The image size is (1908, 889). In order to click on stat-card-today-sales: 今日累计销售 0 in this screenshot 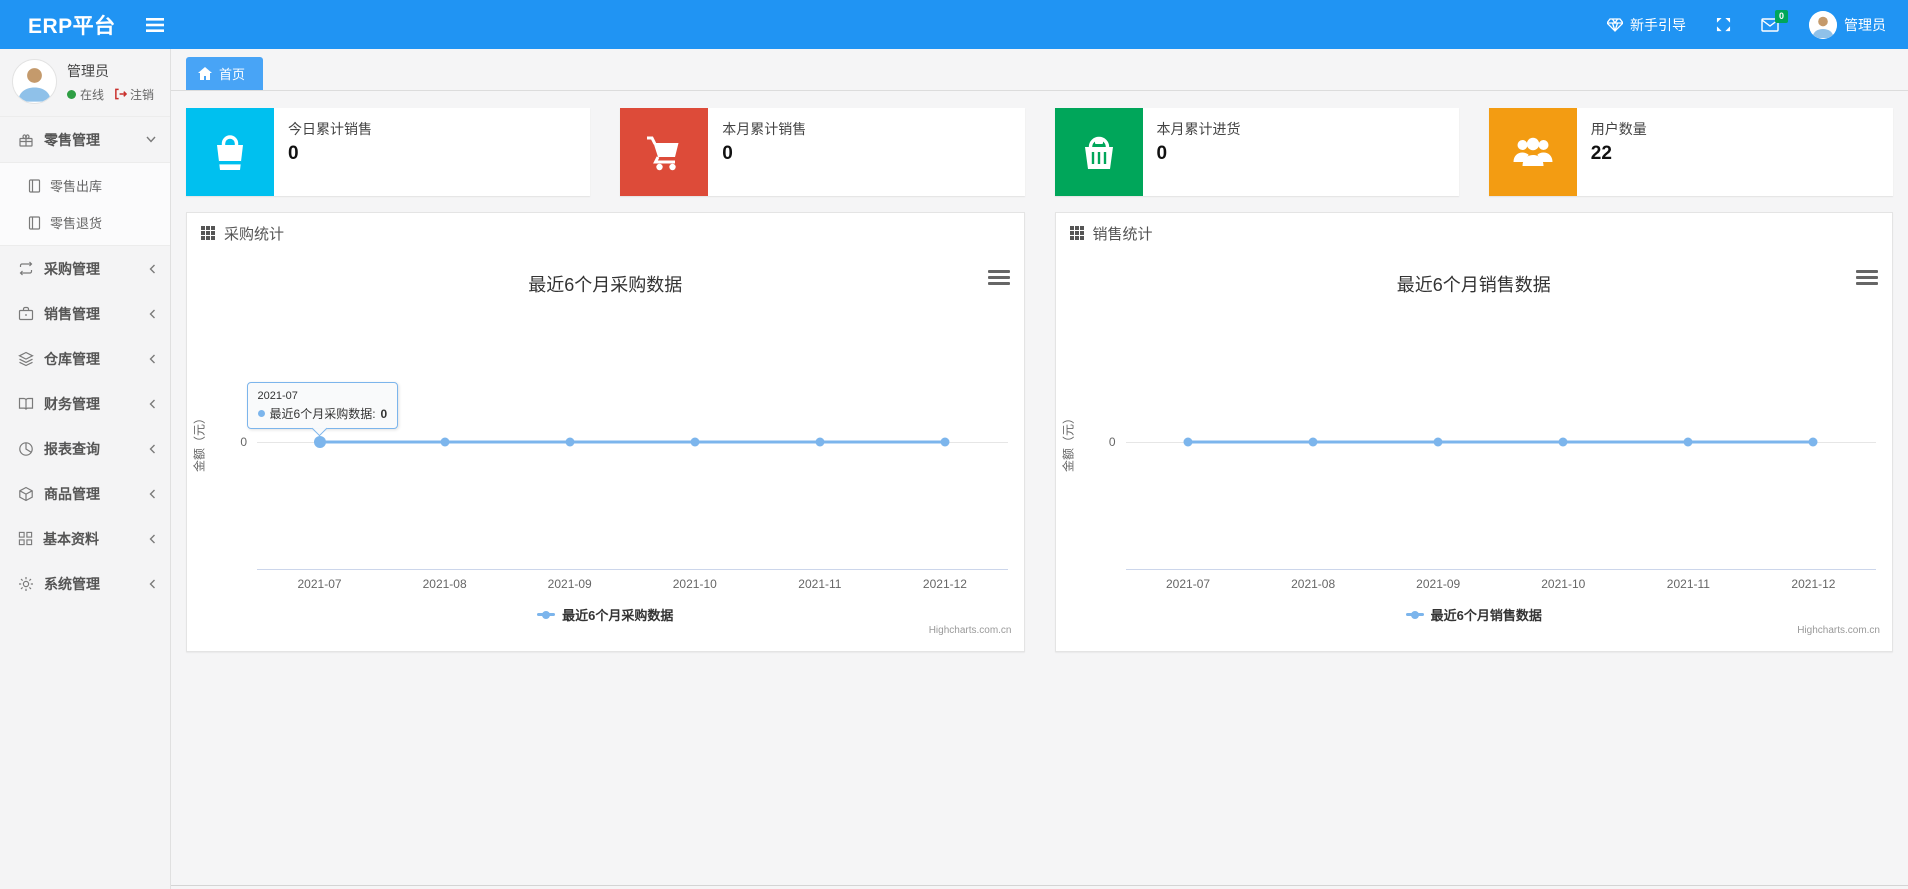, I will do `click(388, 152)`.